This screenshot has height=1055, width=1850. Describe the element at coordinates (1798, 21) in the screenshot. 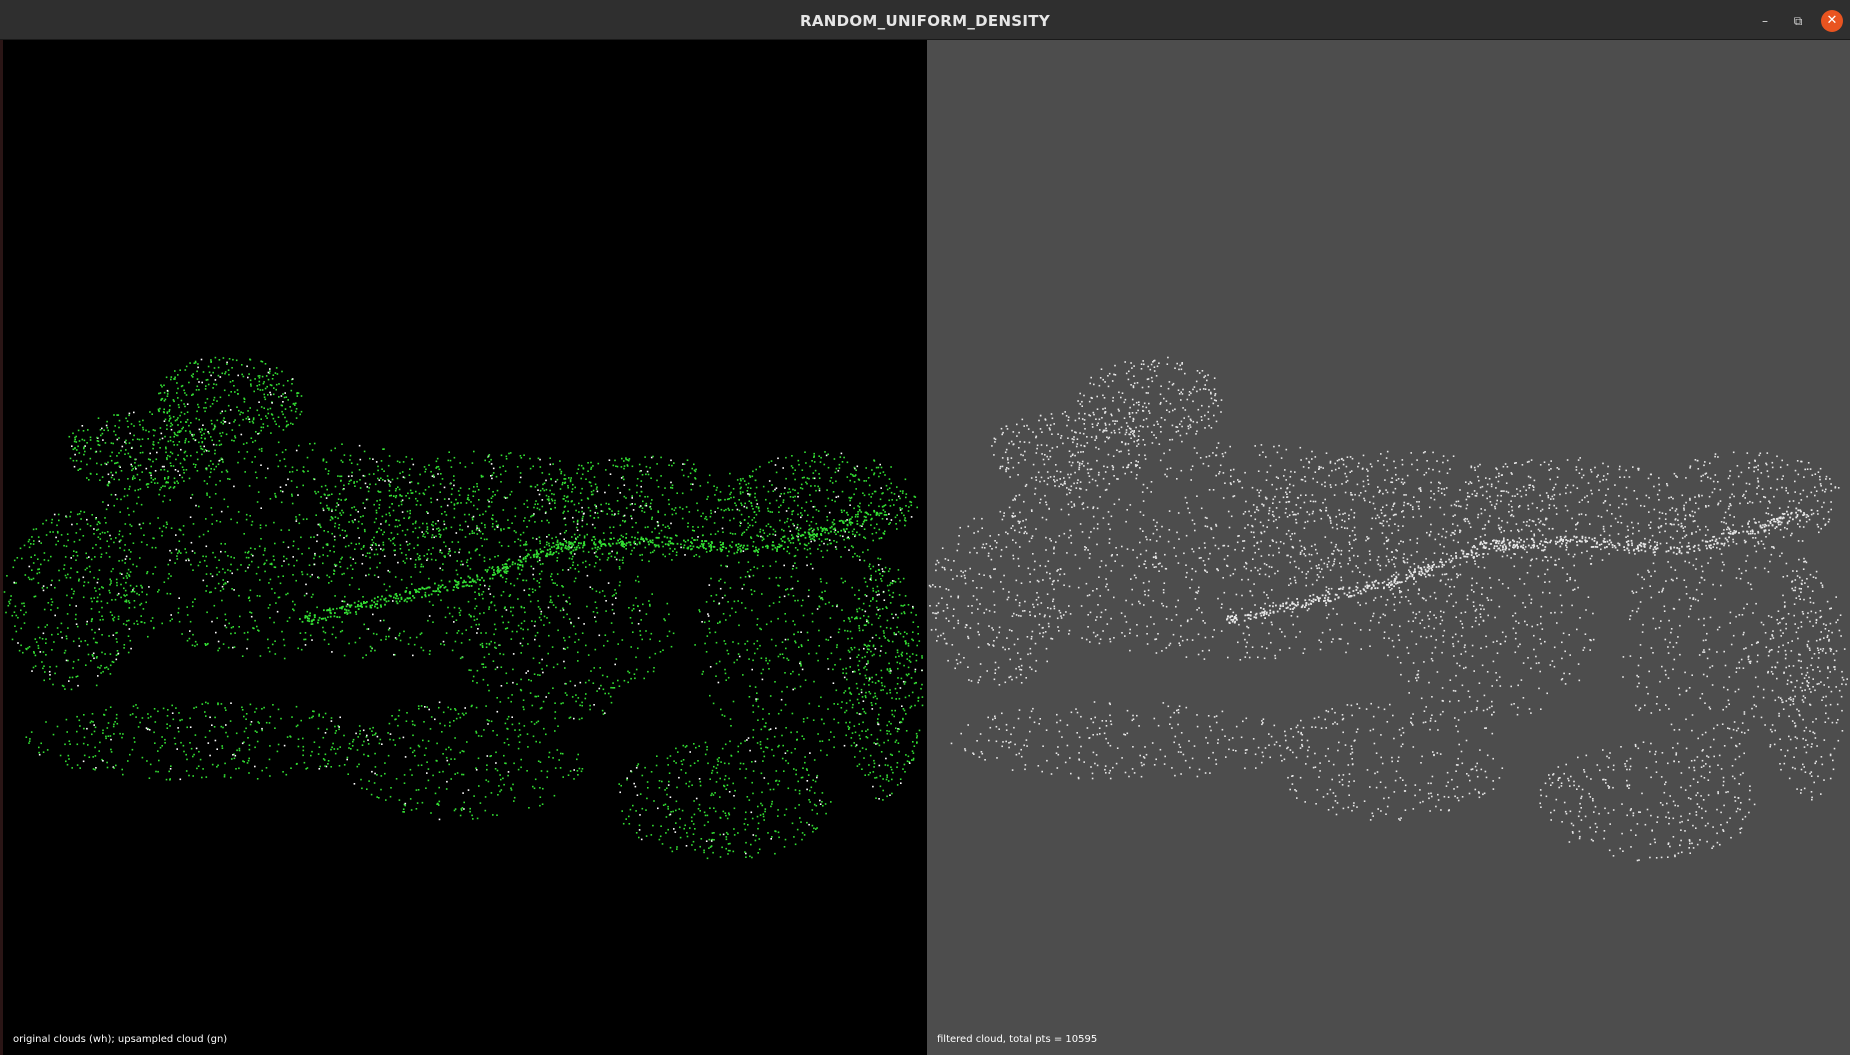

I see `maximize-icon: ⧉` at that location.